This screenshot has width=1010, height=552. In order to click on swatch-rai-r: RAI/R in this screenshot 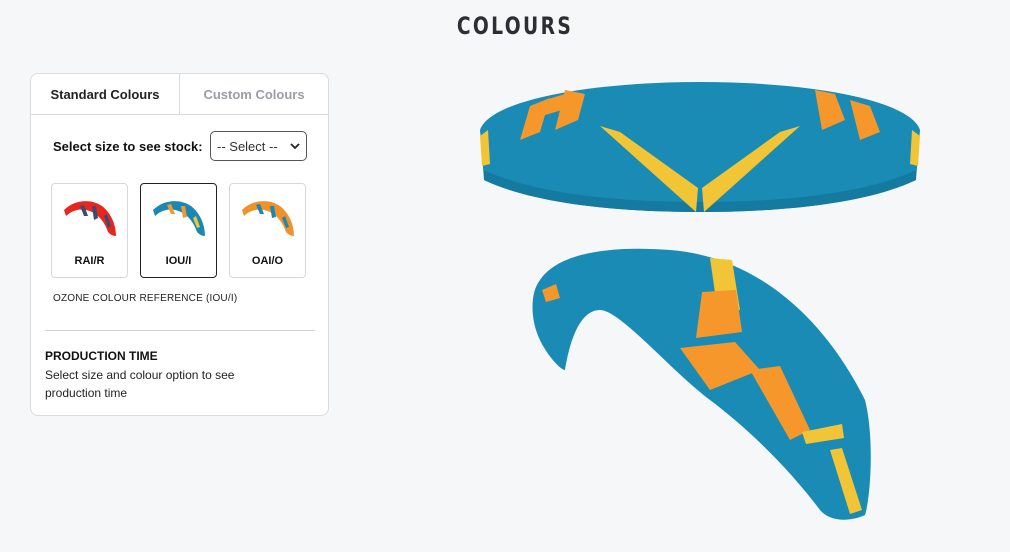, I will do `click(89, 230)`.